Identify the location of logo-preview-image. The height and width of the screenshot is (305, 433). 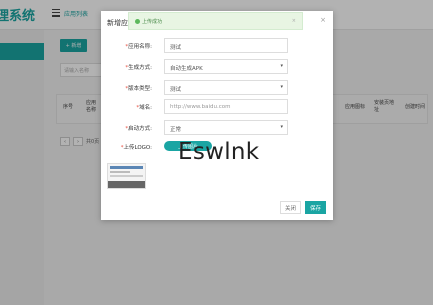
(126, 176).